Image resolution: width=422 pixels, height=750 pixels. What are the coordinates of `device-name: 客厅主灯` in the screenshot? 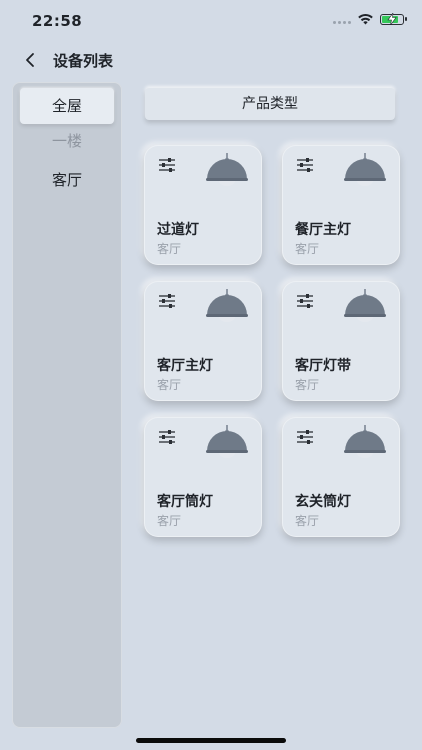 It's located at (185, 366).